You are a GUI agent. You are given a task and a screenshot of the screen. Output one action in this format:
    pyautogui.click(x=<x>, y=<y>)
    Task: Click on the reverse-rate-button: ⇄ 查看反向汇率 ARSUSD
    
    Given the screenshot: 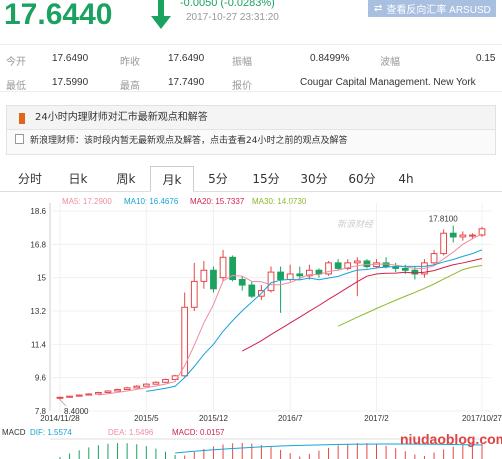 What is the action you would take?
    pyautogui.click(x=432, y=8)
    